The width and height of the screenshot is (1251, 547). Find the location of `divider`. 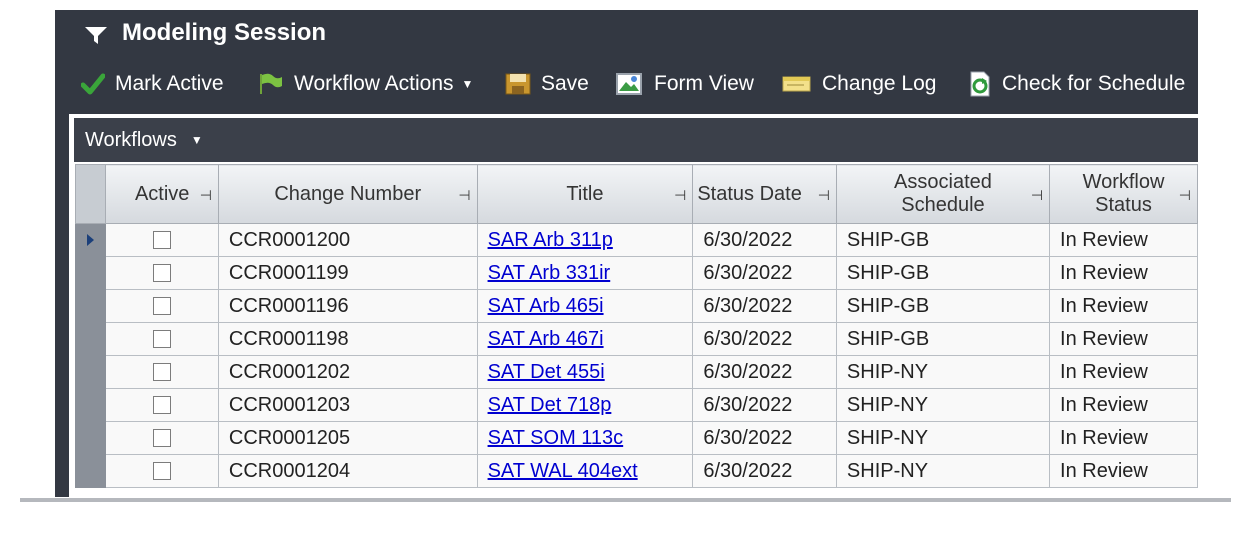

divider is located at coordinates (625, 500).